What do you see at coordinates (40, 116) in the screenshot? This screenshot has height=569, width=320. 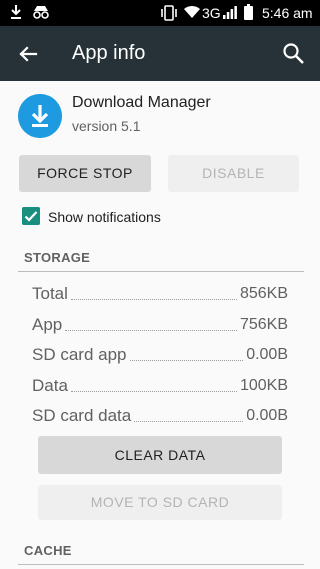 I see `download-app-icon` at bounding box center [40, 116].